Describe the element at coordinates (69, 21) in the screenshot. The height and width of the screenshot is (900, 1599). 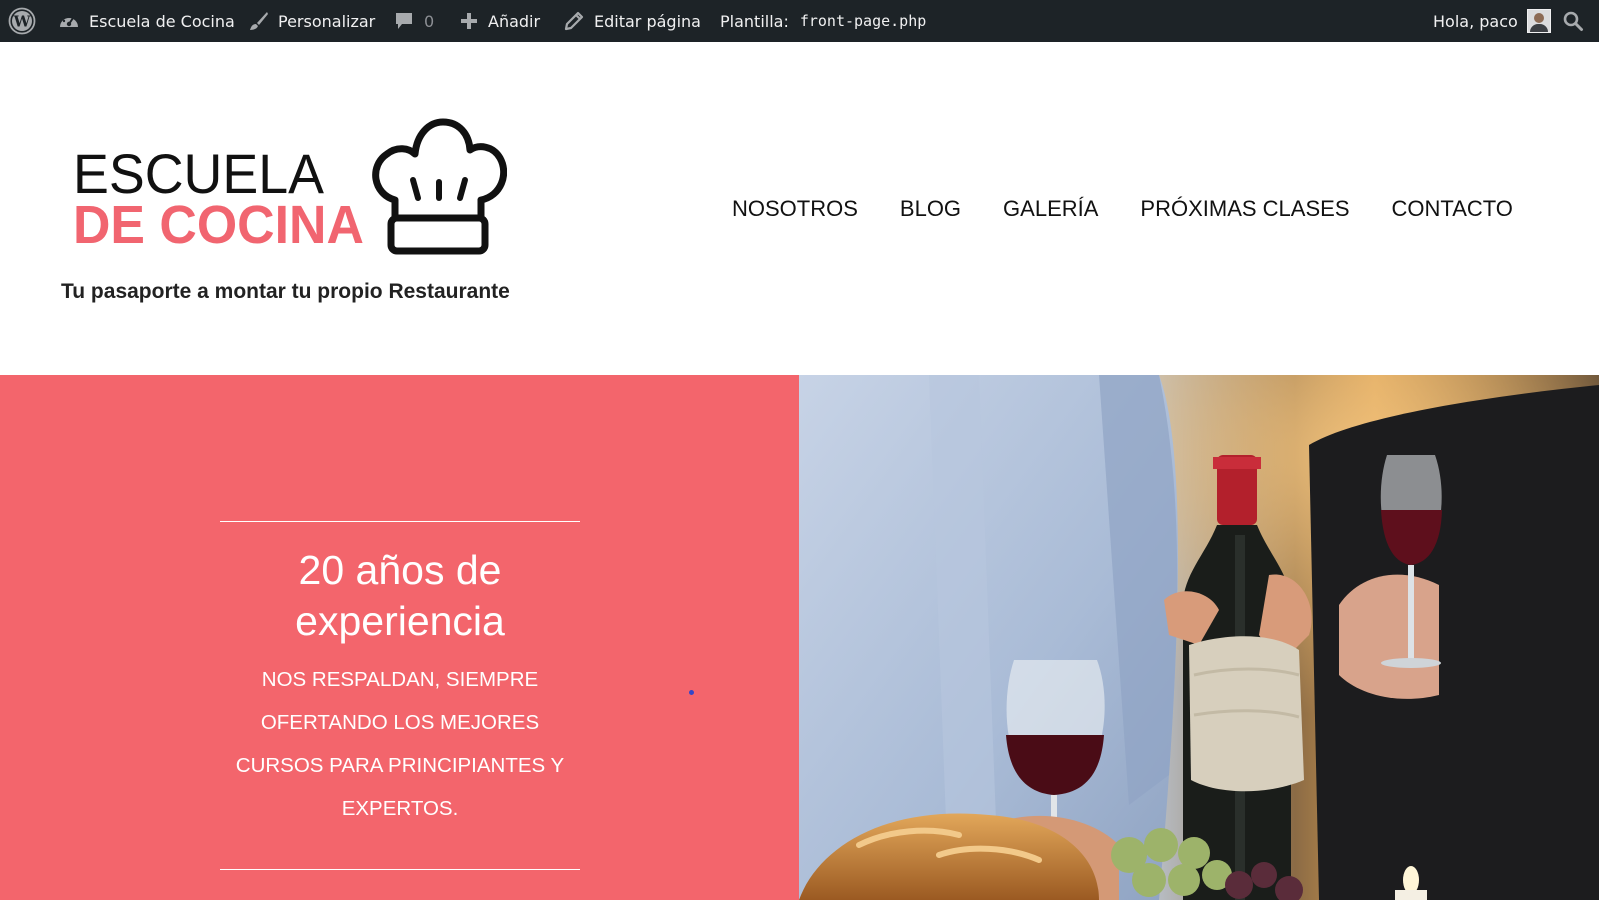
I see `dashboard-icon` at that location.